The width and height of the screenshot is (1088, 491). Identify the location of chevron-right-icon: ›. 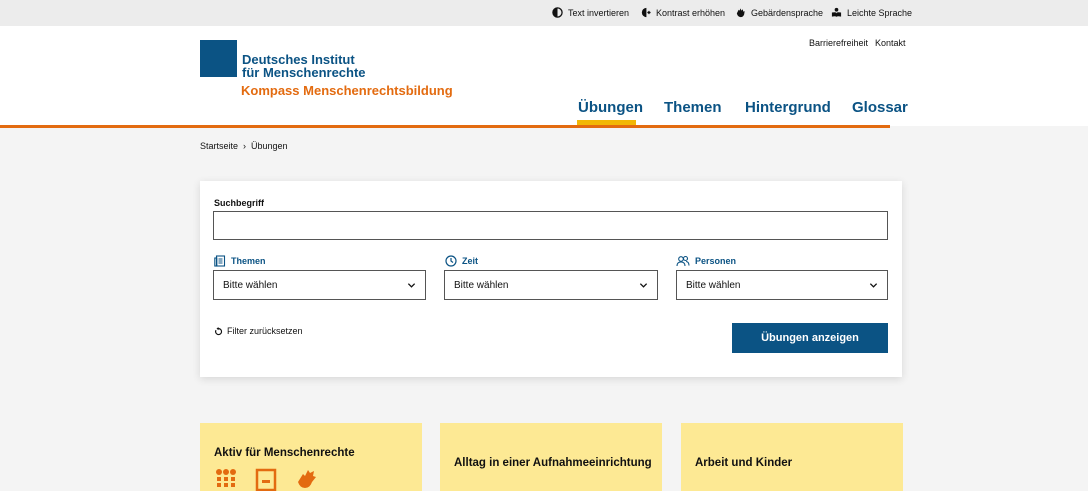
(245, 146).